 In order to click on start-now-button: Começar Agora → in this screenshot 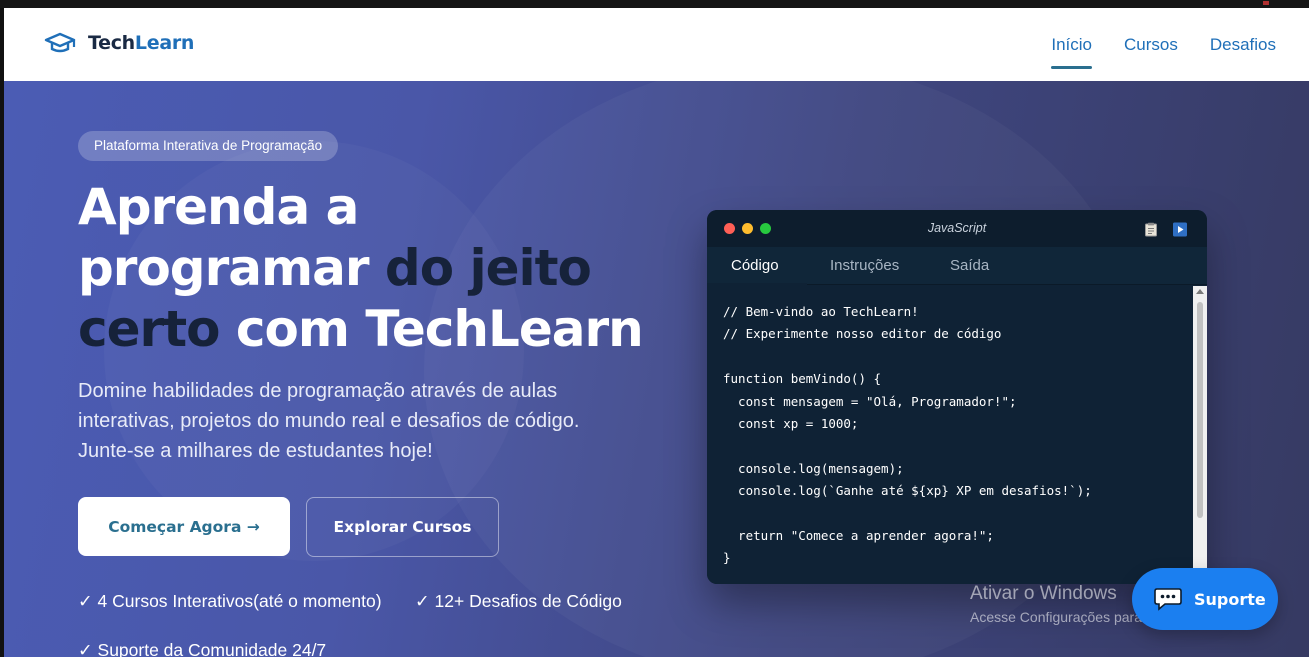, I will do `click(184, 526)`.